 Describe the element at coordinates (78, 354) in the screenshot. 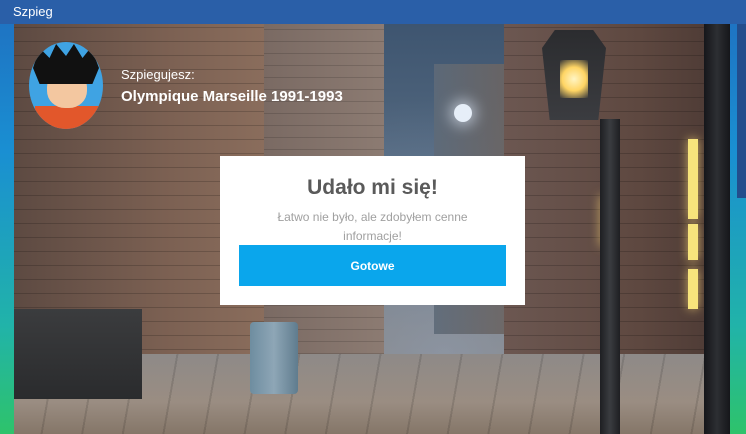

I see `dumpster` at that location.